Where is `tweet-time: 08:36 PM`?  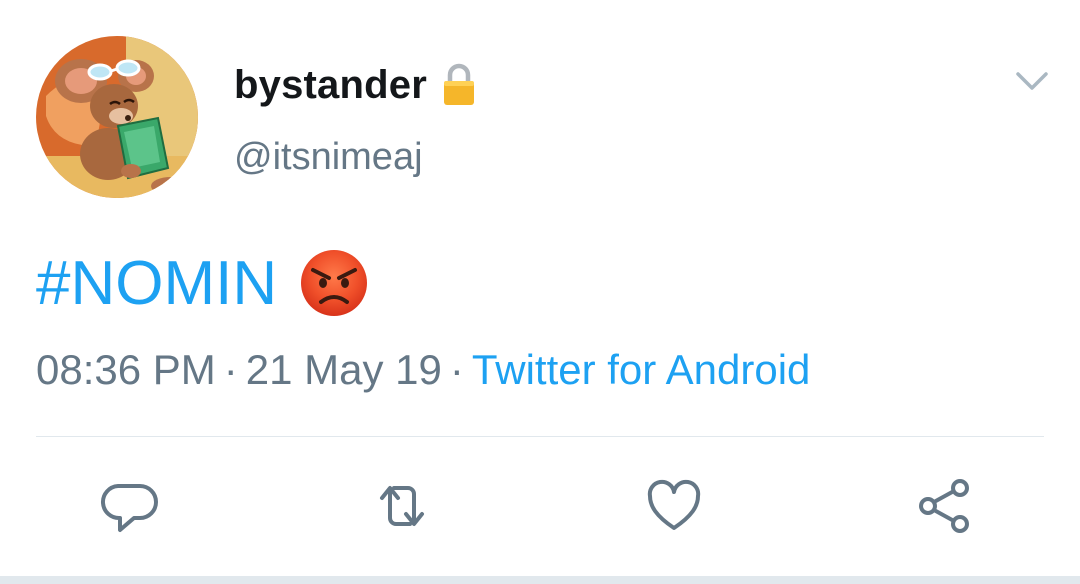
tweet-time: 08:36 PM is located at coordinates (126, 369).